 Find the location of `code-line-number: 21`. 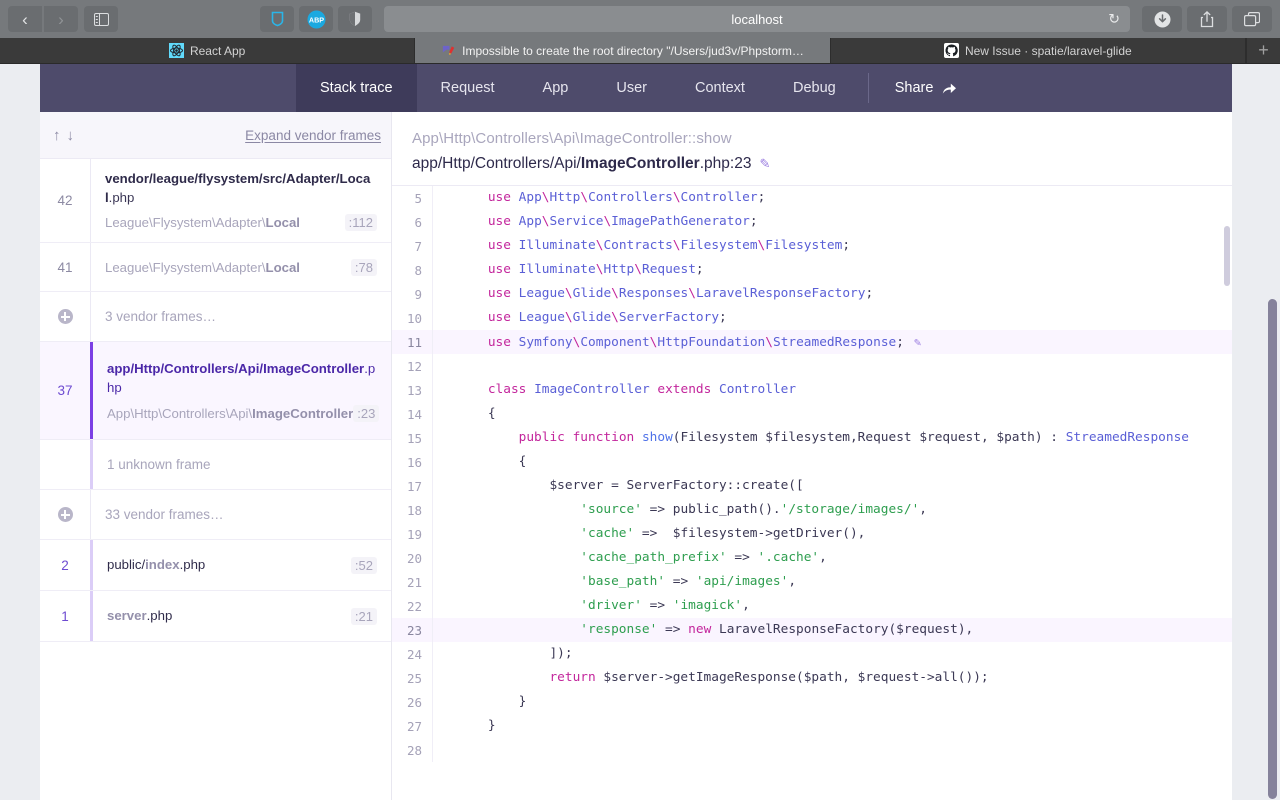

code-line-number: 21 is located at coordinates (414, 582).